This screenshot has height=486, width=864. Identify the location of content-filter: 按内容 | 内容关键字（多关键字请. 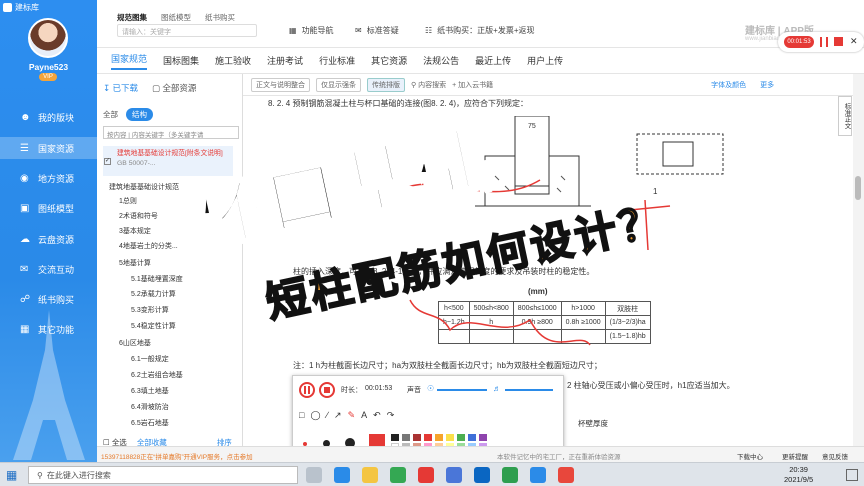
(171, 132).